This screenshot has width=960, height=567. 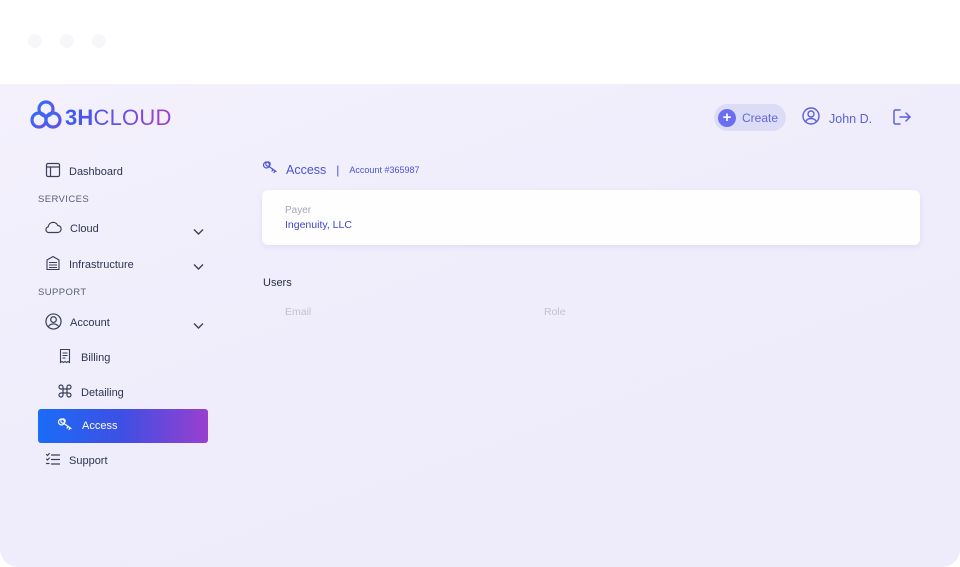 I want to click on sidebar-item-label: Support, so click(x=88, y=460).